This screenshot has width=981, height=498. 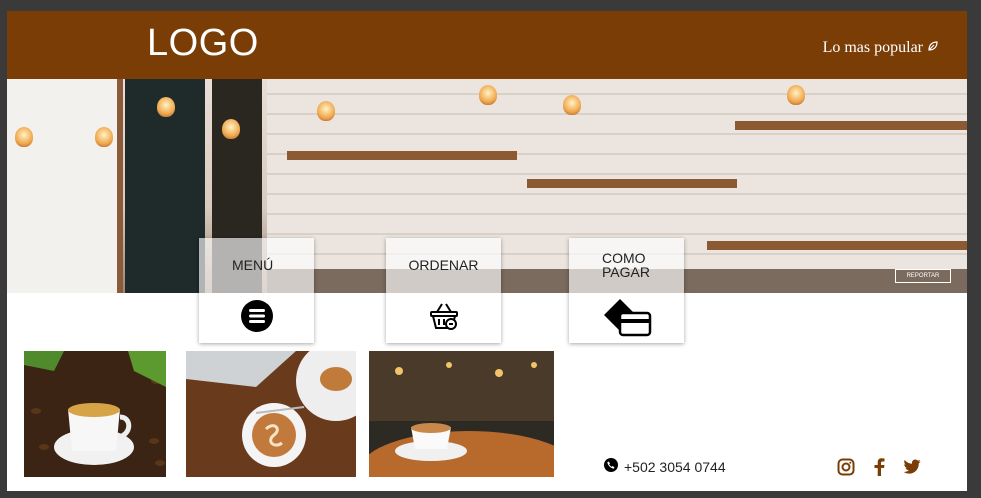 What do you see at coordinates (271, 414) in the screenshot?
I see `gallery-photo-latte` at bounding box center [271, 414].